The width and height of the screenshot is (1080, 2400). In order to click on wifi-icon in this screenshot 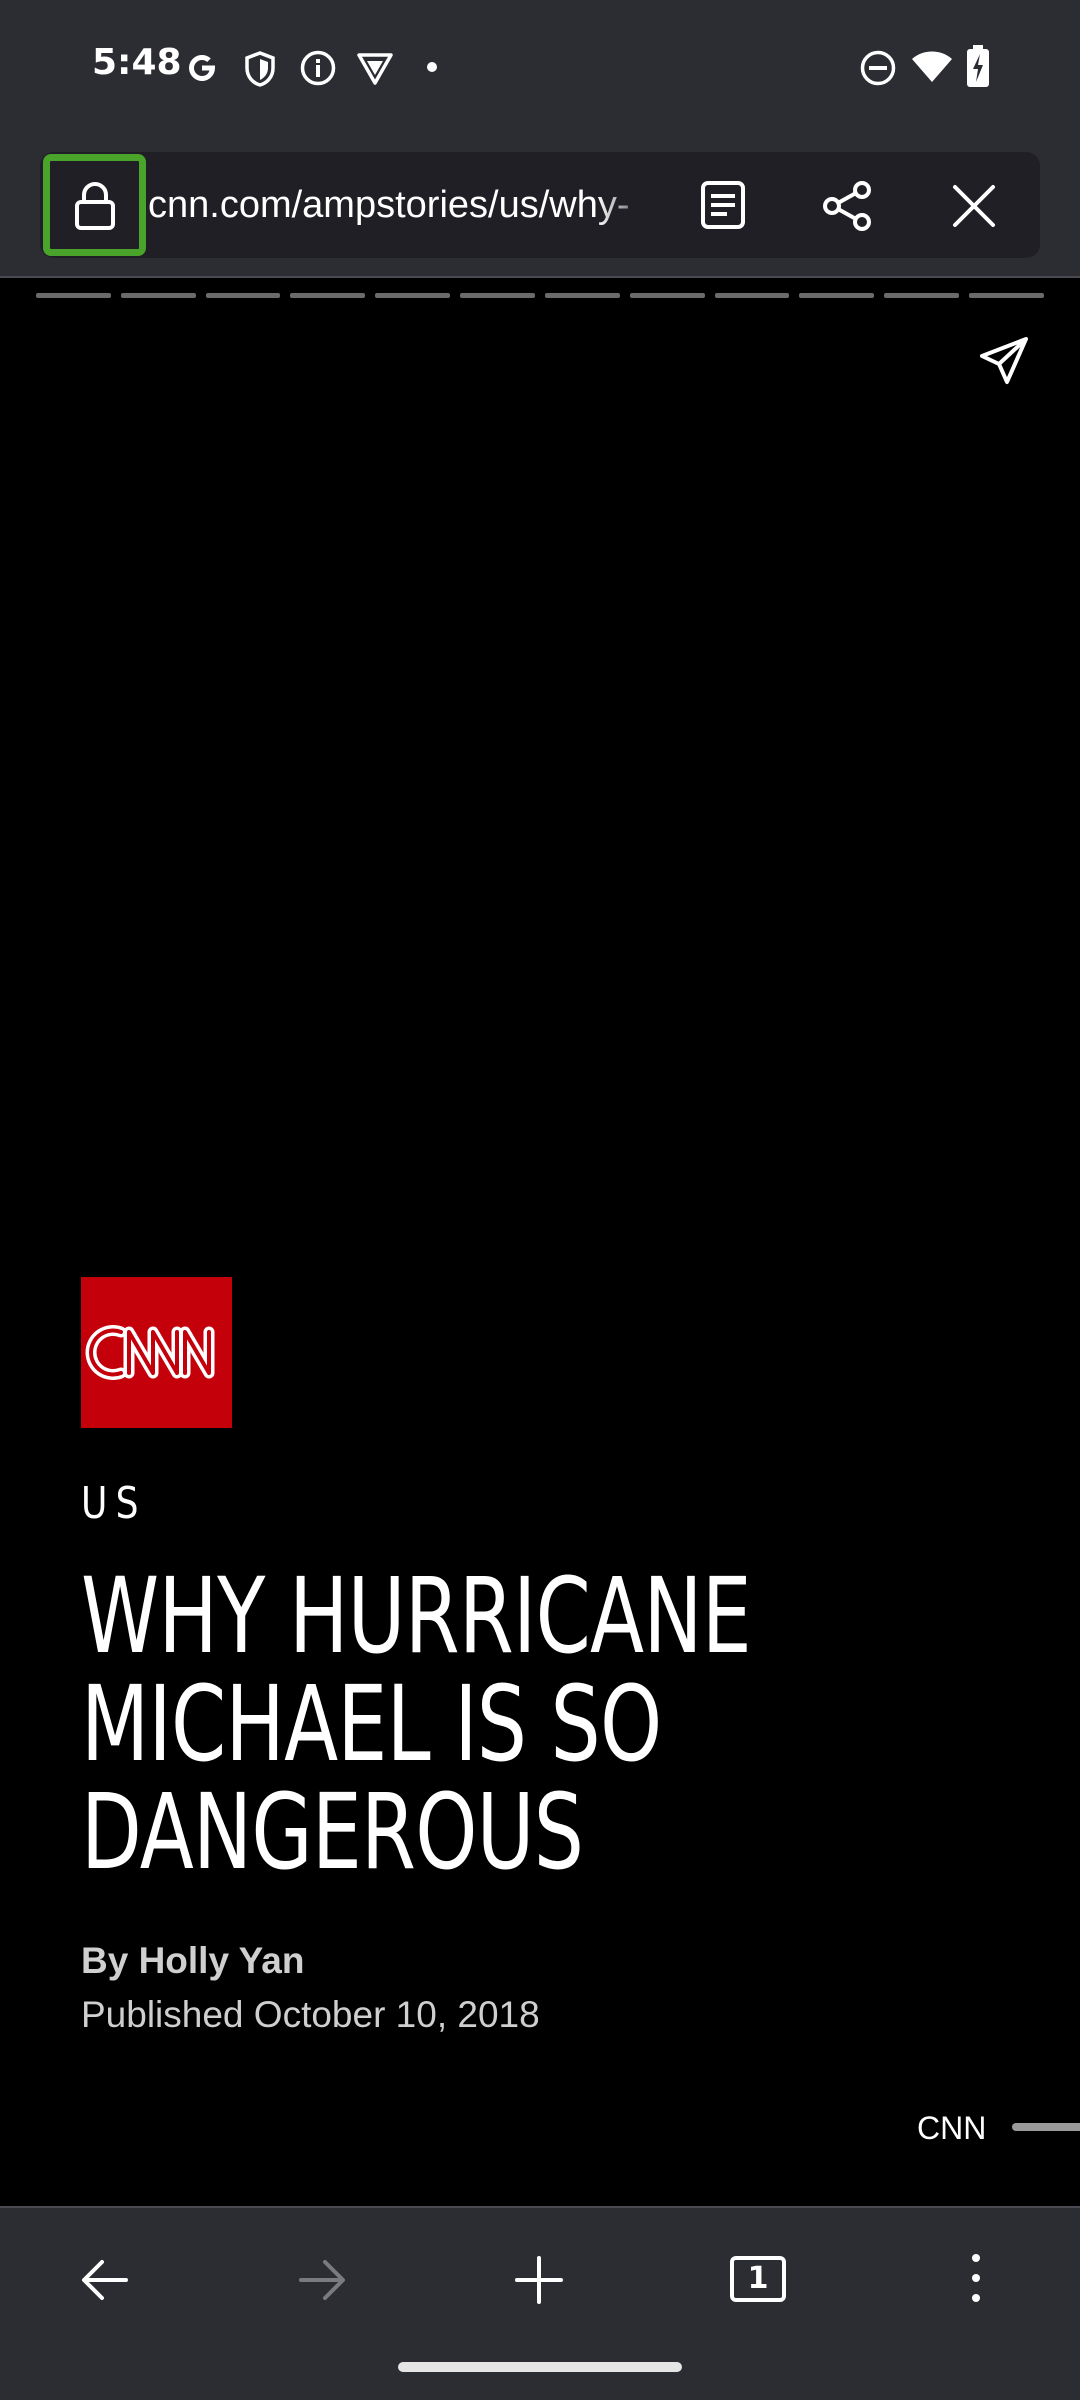, I will do `click(932, 66)`.